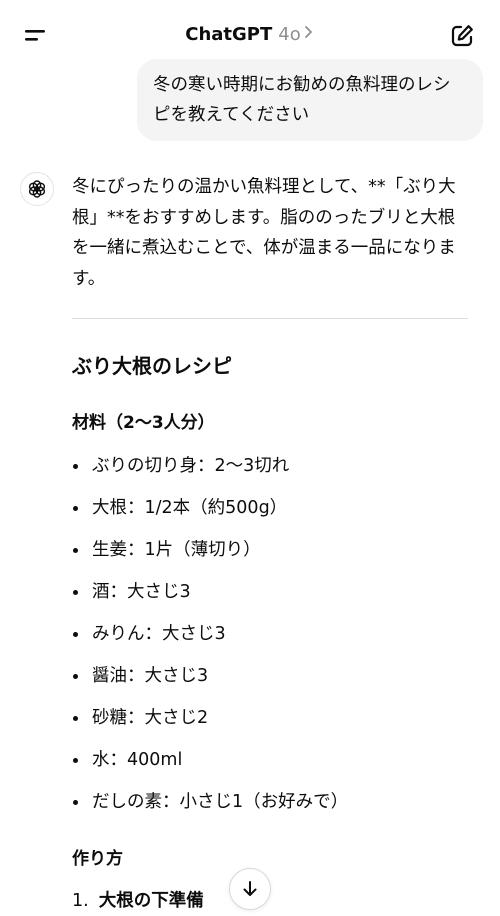 Image resolution: width=500 pixels, height=916 pixels. Describe the element at coordinates (151, 901) in the screenshot. I see `step-title: 大根の下準備` at that location.